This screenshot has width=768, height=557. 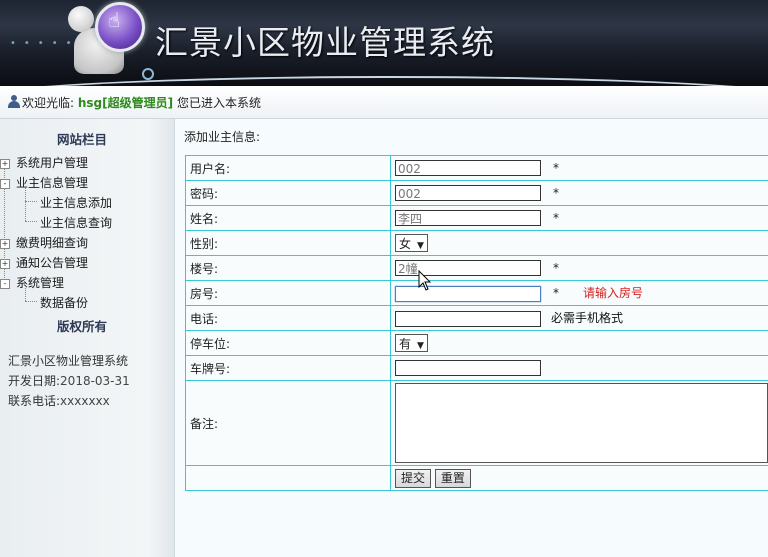 What do you see at coordinates (76, 202) in the screenshot?
I see `sidebar-item-owner-add: 业主信息添加` at bounding box center [76, 202].